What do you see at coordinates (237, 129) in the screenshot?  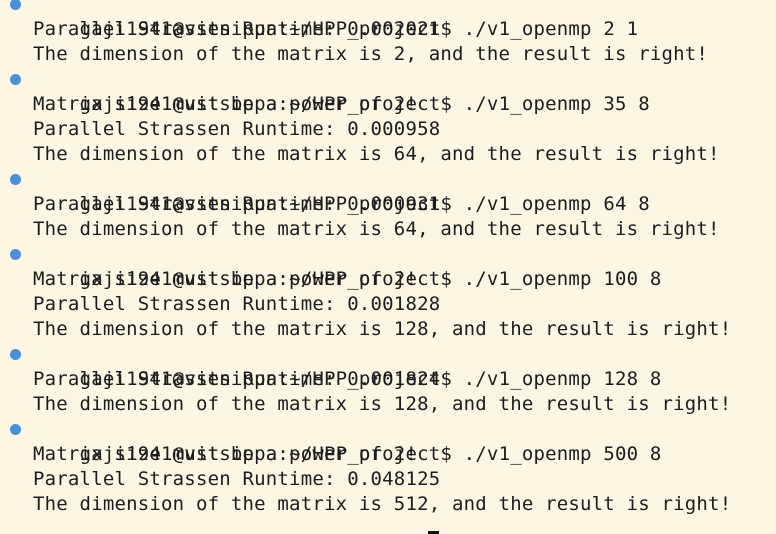 I see `output-line: Parallel Strassen Runtime: 0.000958` at bounding box center [237, 129].